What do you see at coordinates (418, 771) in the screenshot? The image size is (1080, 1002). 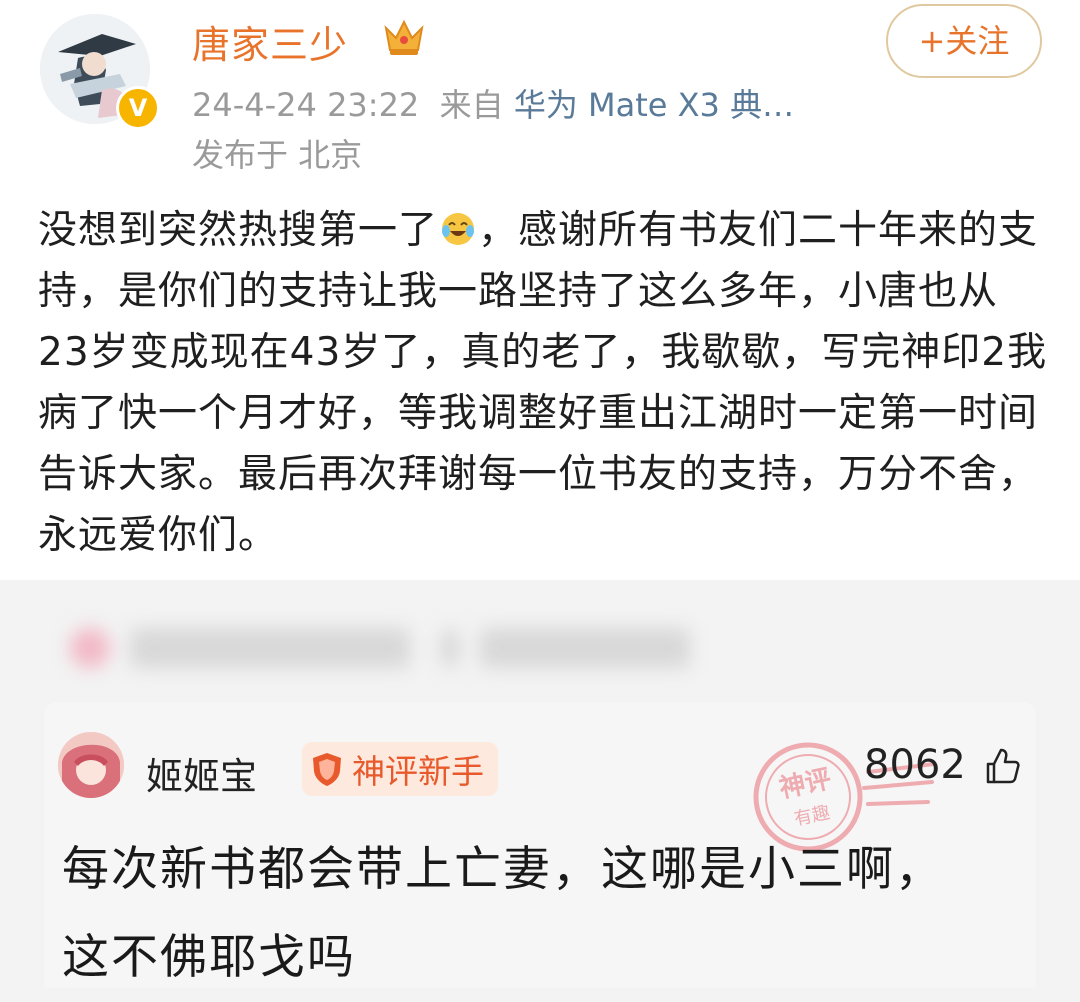 I see `badge-label: 神评新手` at bounding box center [418, 771].